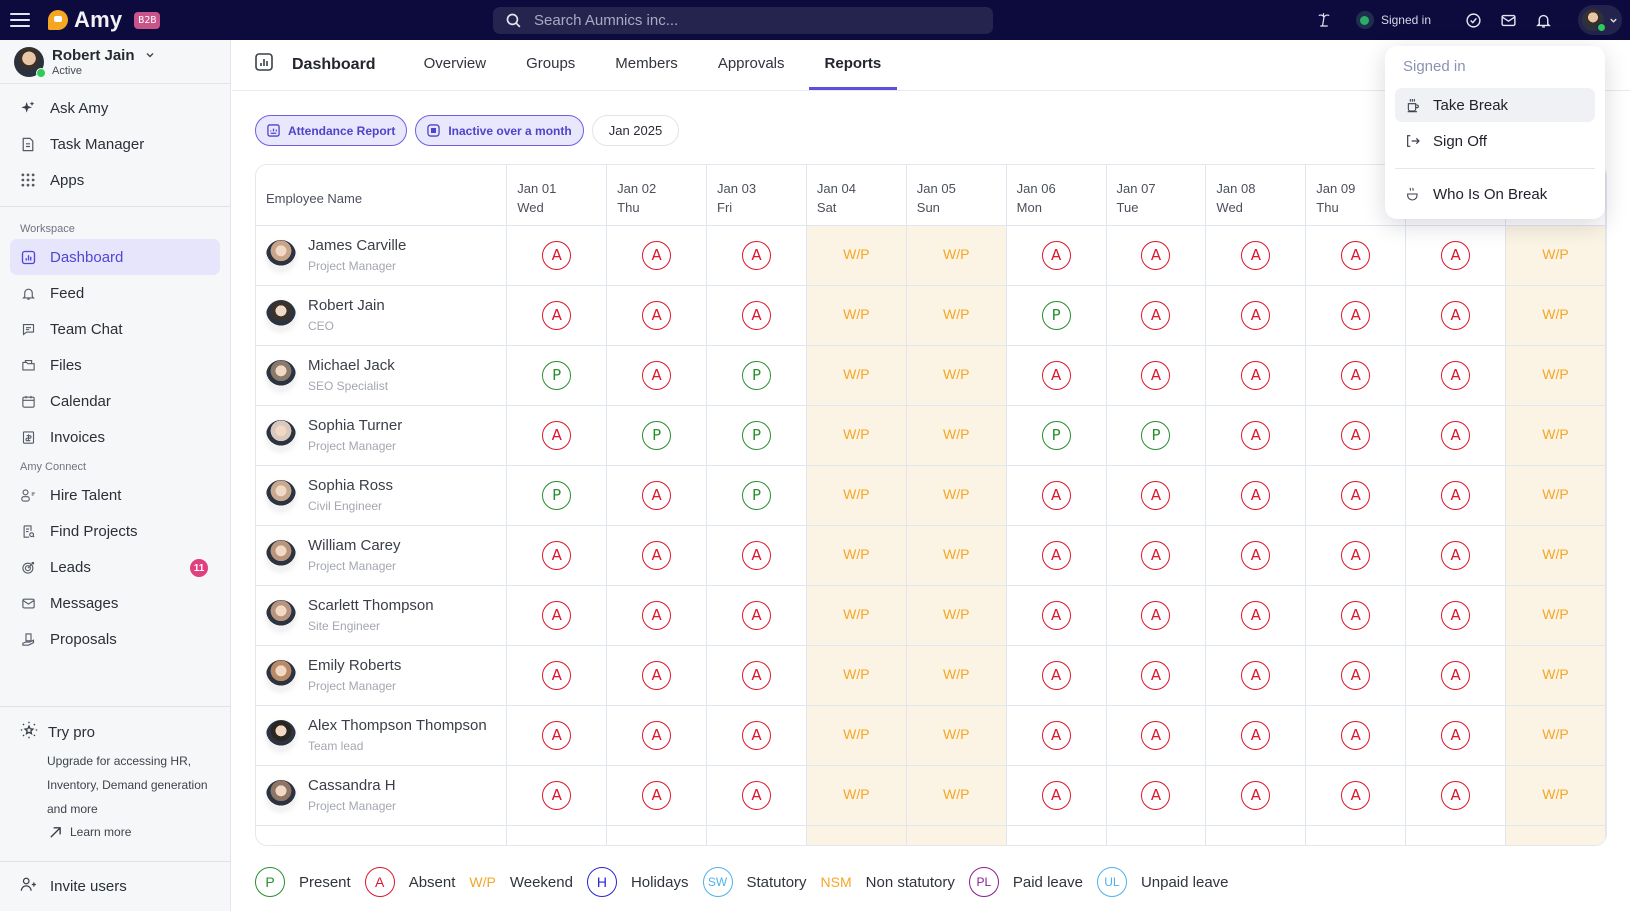 The height and width of the screenshot is (911, 1630). Describe the element at coordinates (115, 531) in the screenshot. I see `sidebar-item-find-projects: Find Projects` at that location.